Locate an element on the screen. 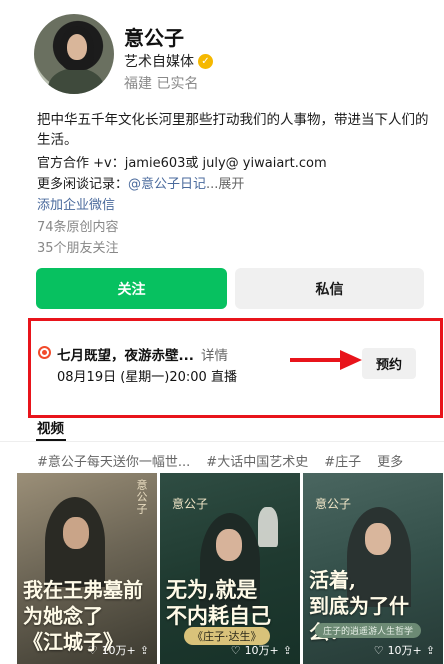 The image size is (444, 664). tags-more-link: 更多 is located at coordinates (390, 460).